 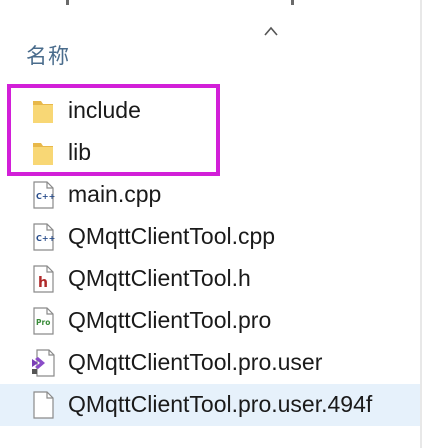 I want to click on svg-text: Pro, so click(x=43, y=322).